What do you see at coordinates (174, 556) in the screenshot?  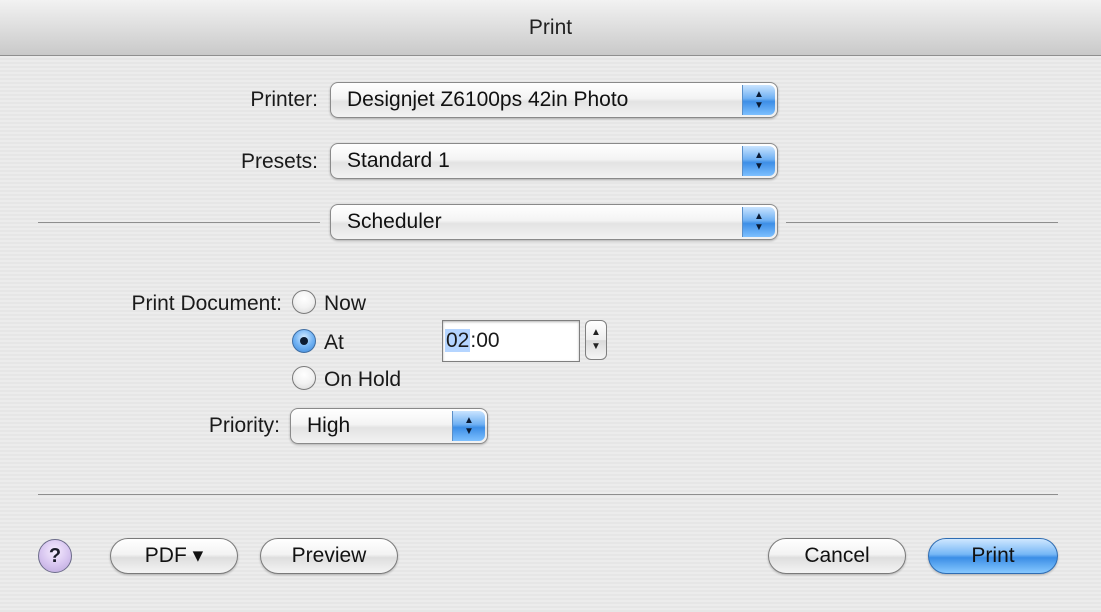 I see `pdf-button: PDF ▾` at bounding box center [174, 556].